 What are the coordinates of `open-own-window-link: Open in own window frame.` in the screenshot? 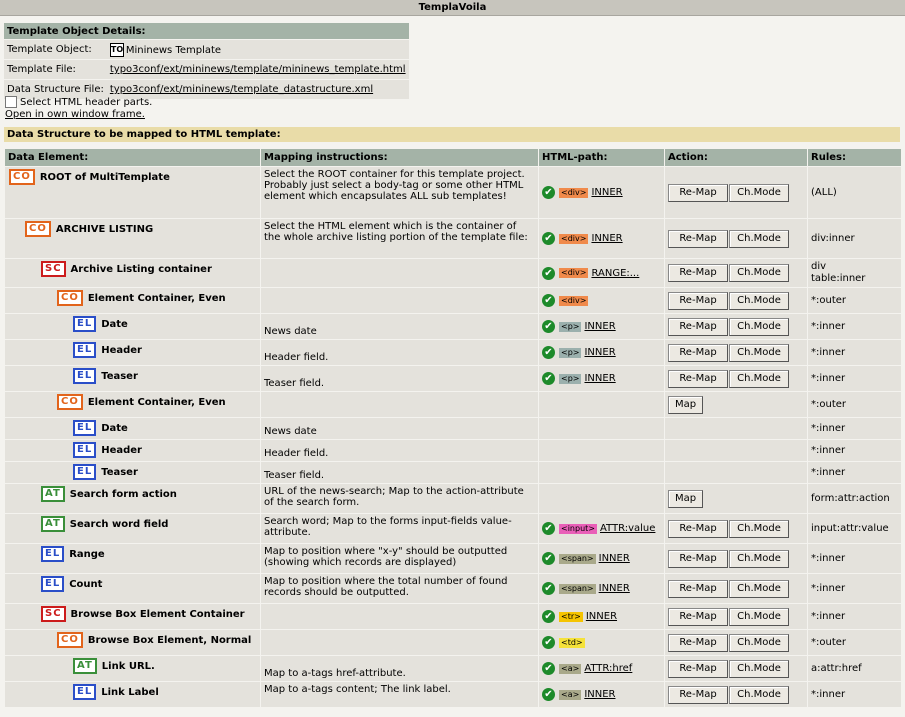 It's located at (75, 114).